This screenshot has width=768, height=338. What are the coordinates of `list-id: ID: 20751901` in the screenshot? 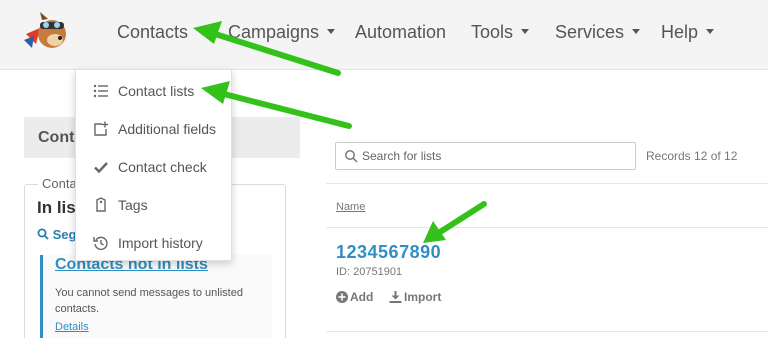 It's located at (369, 272).